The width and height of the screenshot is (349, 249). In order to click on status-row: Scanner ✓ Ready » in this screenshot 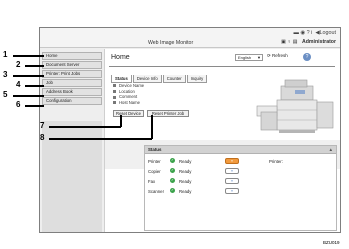, I will do `click(199, 192)`.